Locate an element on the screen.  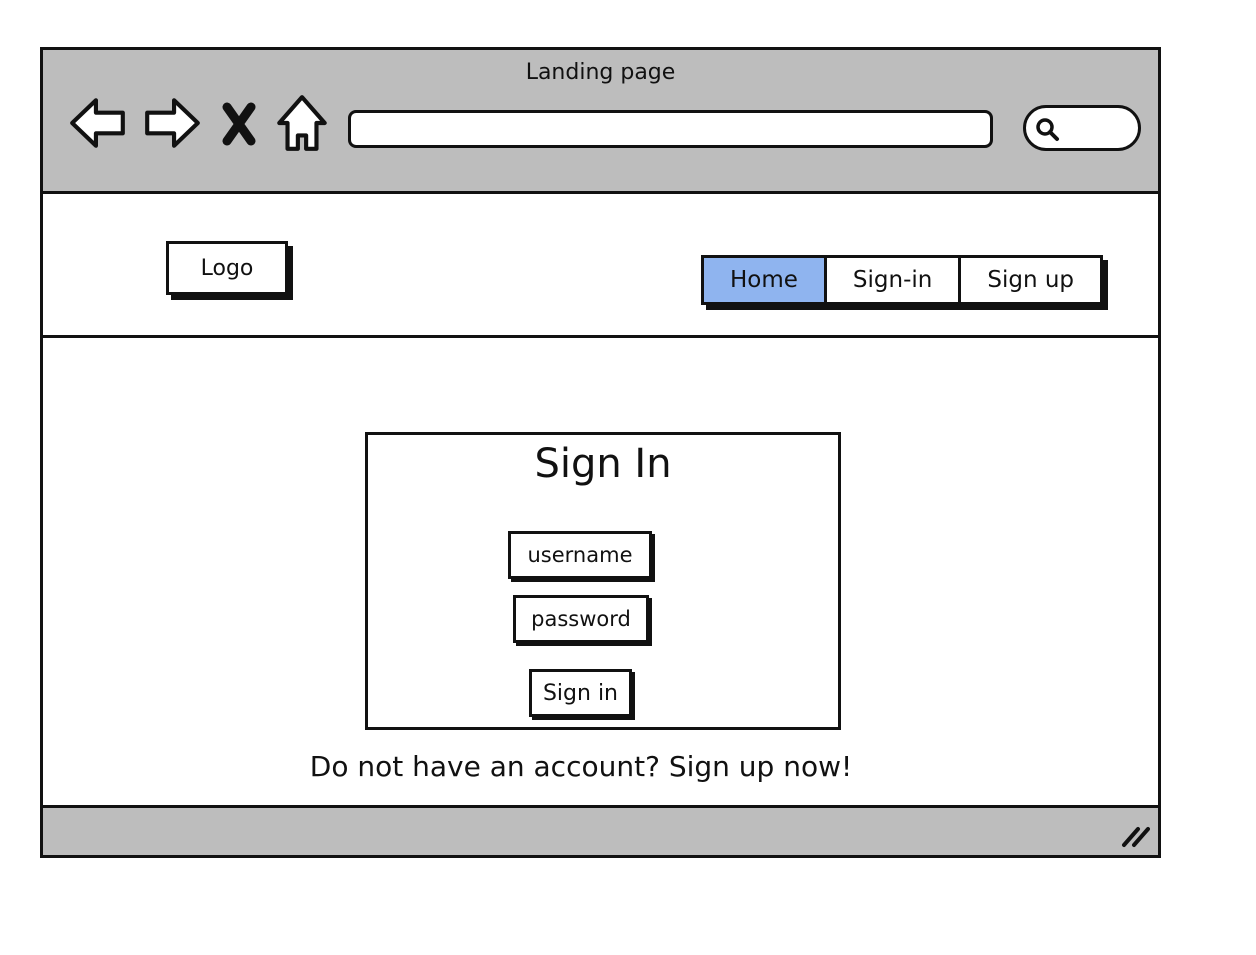
home-icon is located at coordinates (302, 123).